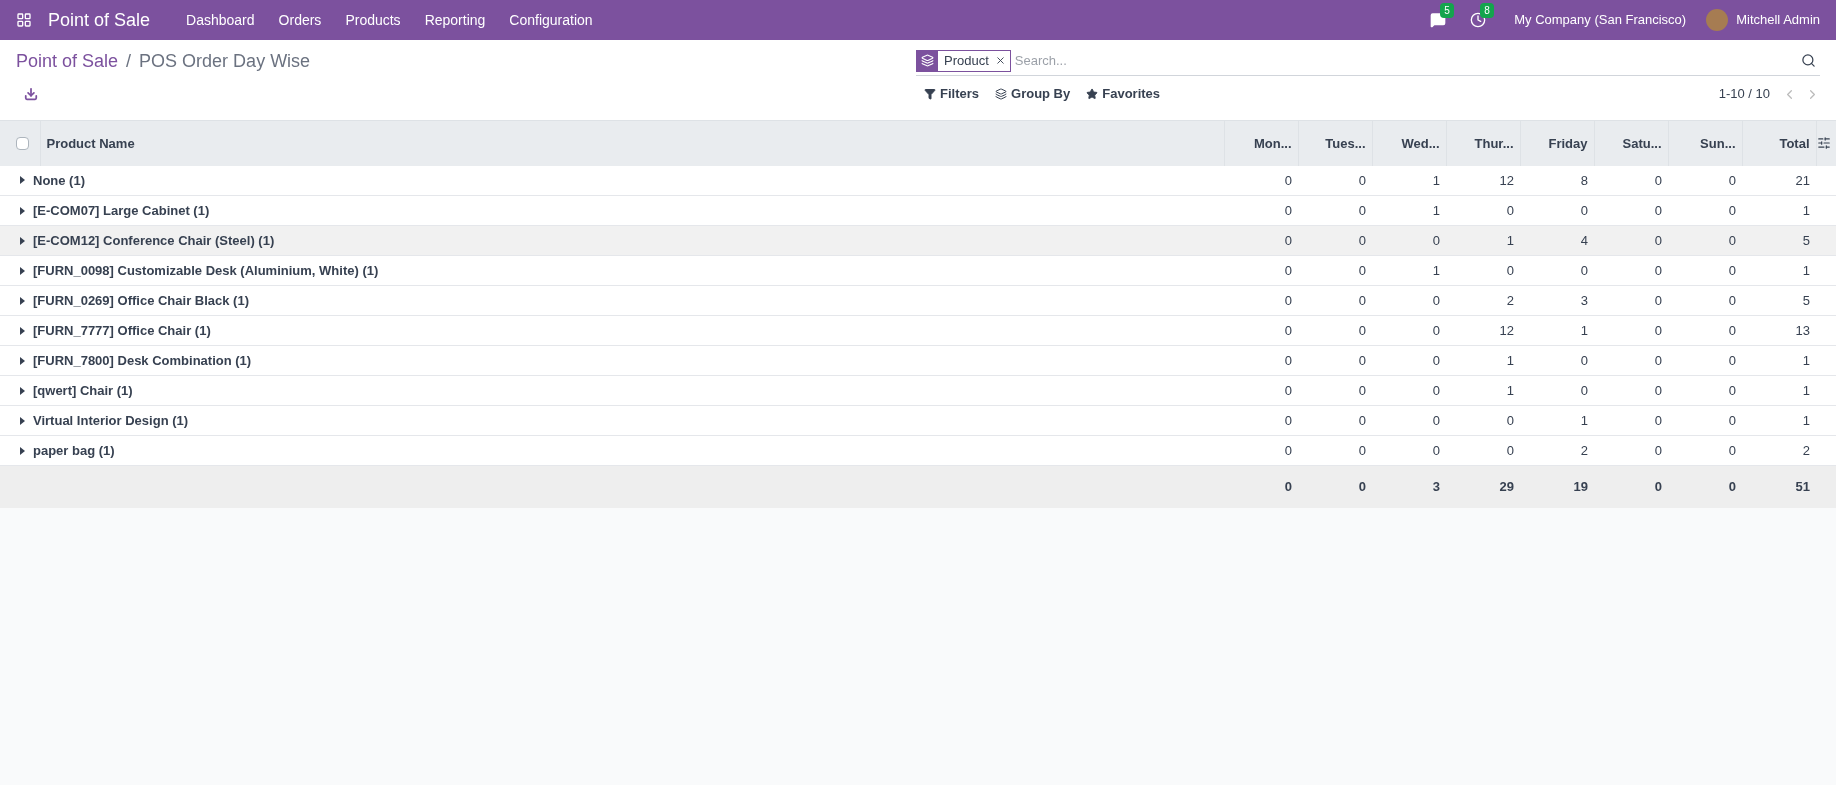 This screenshot has height=785, width=1836. Describe the element at coordinates (551, 20) in the screenshot. I see `menu-item: Configuration` at that location.